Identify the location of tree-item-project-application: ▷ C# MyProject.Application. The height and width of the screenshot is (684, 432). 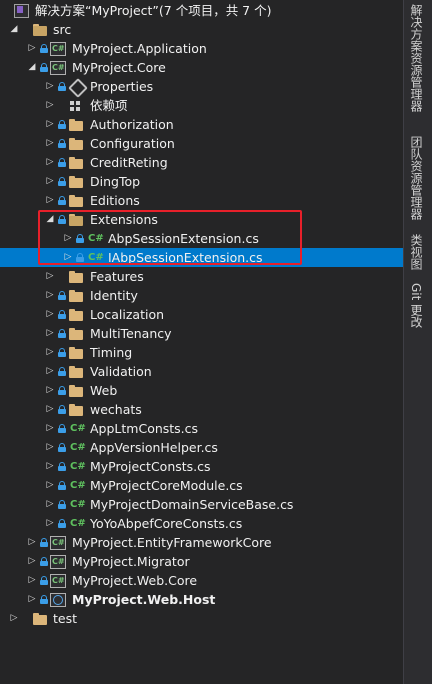
(201, 48).